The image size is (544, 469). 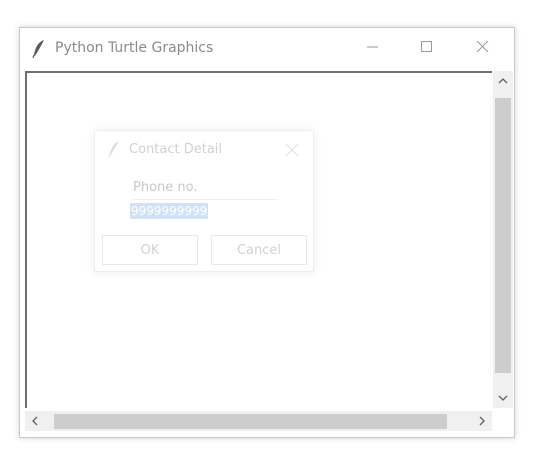 I want to click on scroll-left-button, so click(x=35, y=421).